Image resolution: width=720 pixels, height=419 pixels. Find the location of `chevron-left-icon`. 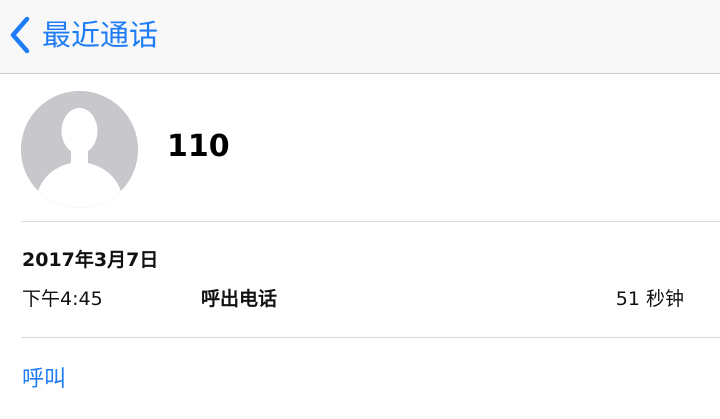

chevron-left-icon is located at coordinates (20, 35).